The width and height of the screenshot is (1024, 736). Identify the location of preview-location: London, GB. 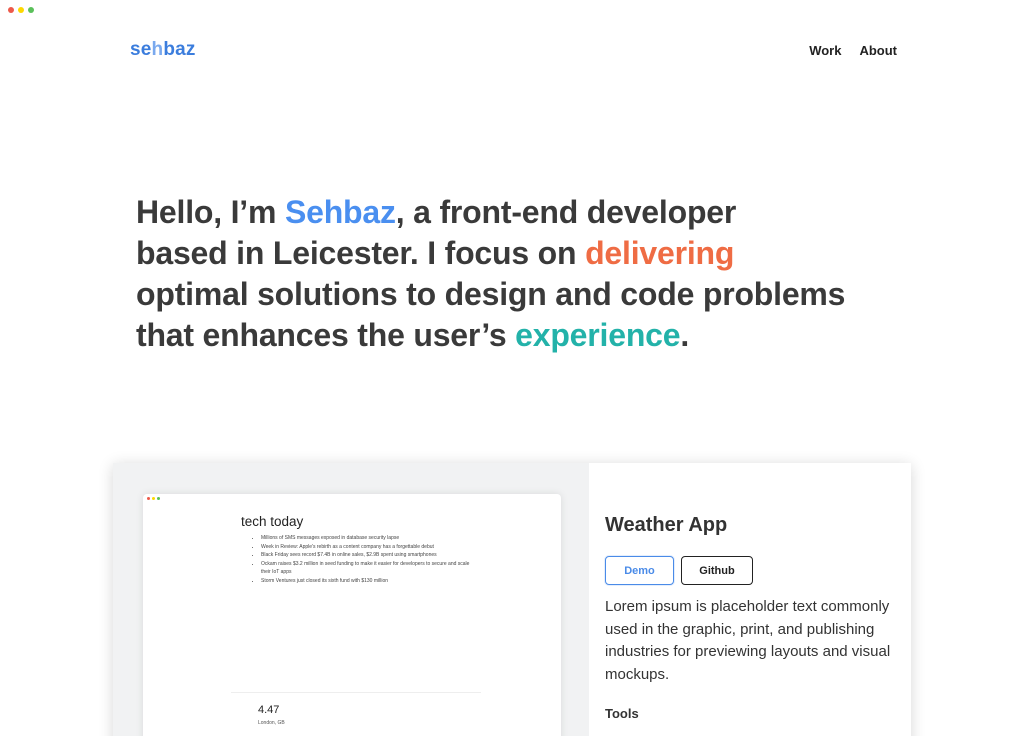
(271, 723).